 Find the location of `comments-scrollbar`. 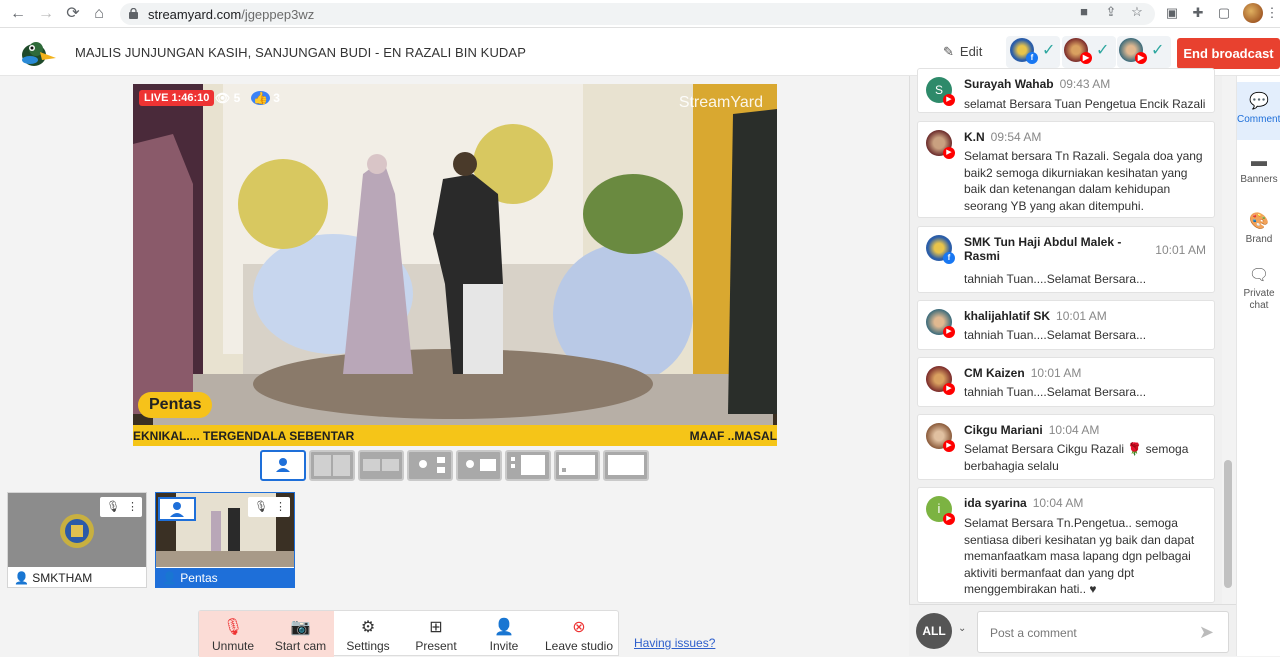

comments-scrollbar is located at coordinates (1228, 340).